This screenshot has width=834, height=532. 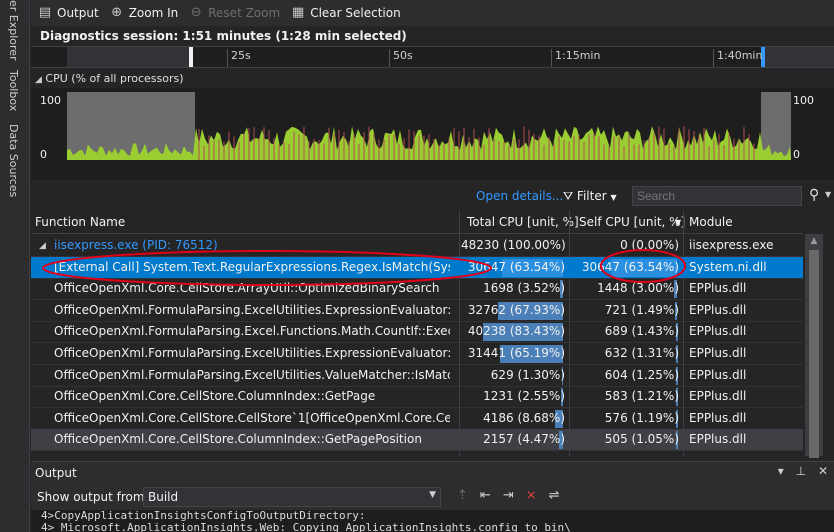 I want to click on filter-icon: ⛛, so click(x=568, y=196).